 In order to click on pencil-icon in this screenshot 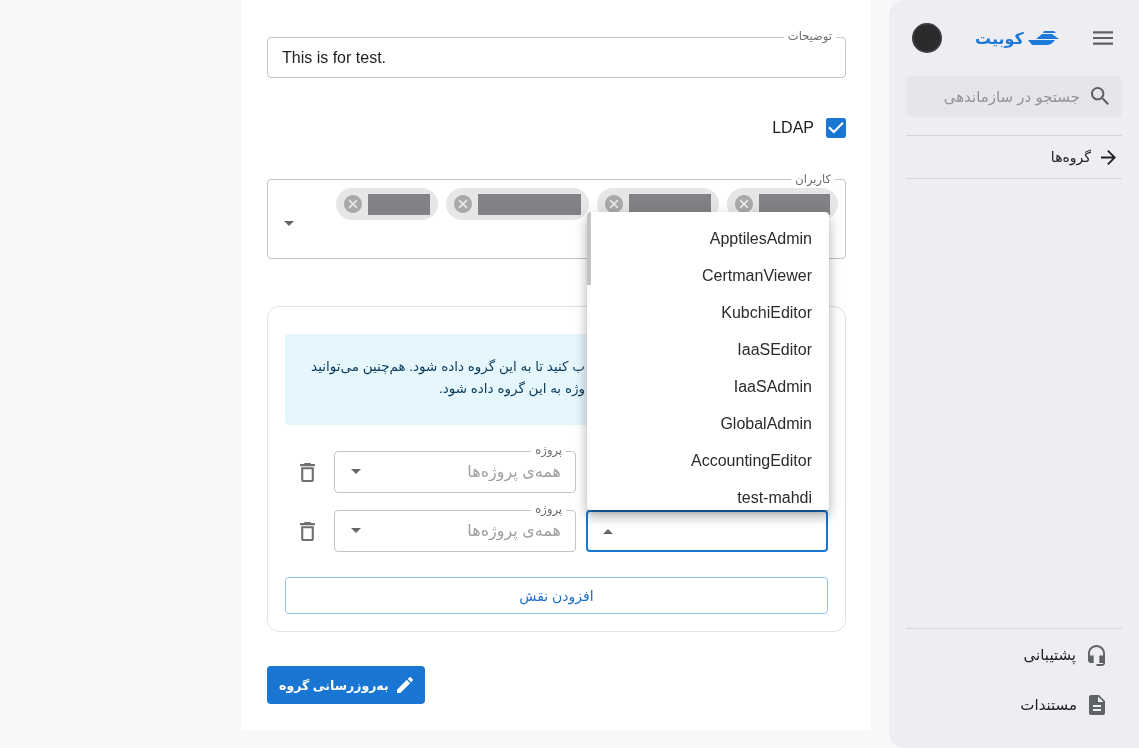, I will do `click(404, 685)`.